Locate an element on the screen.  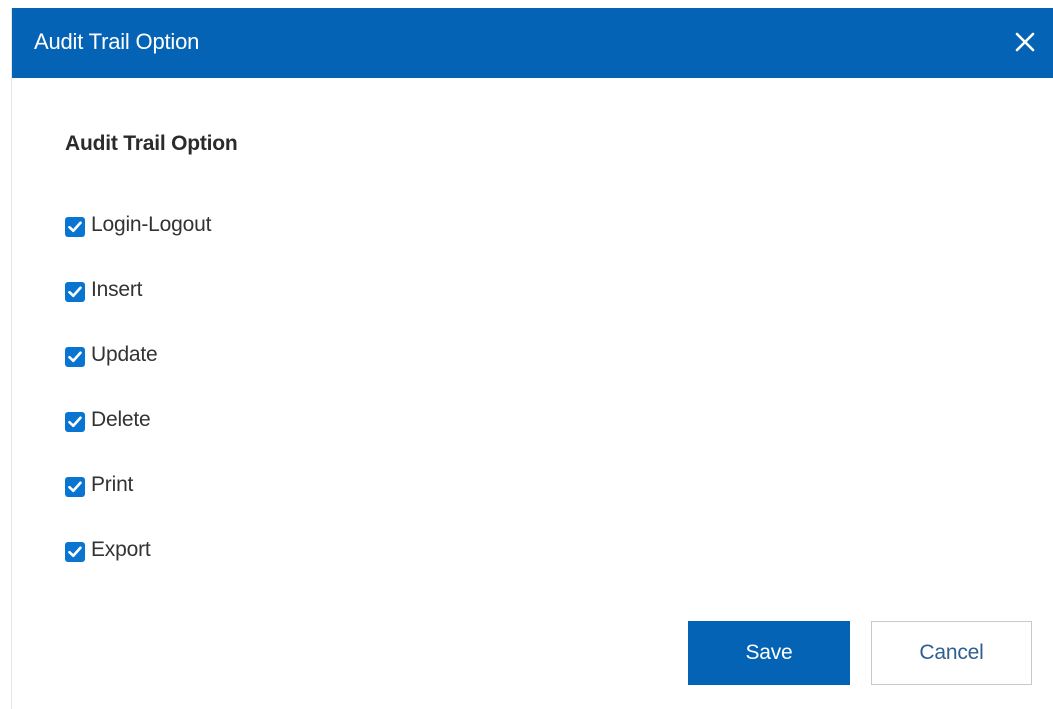
export-checkbox is located at coordinates (75, 552).